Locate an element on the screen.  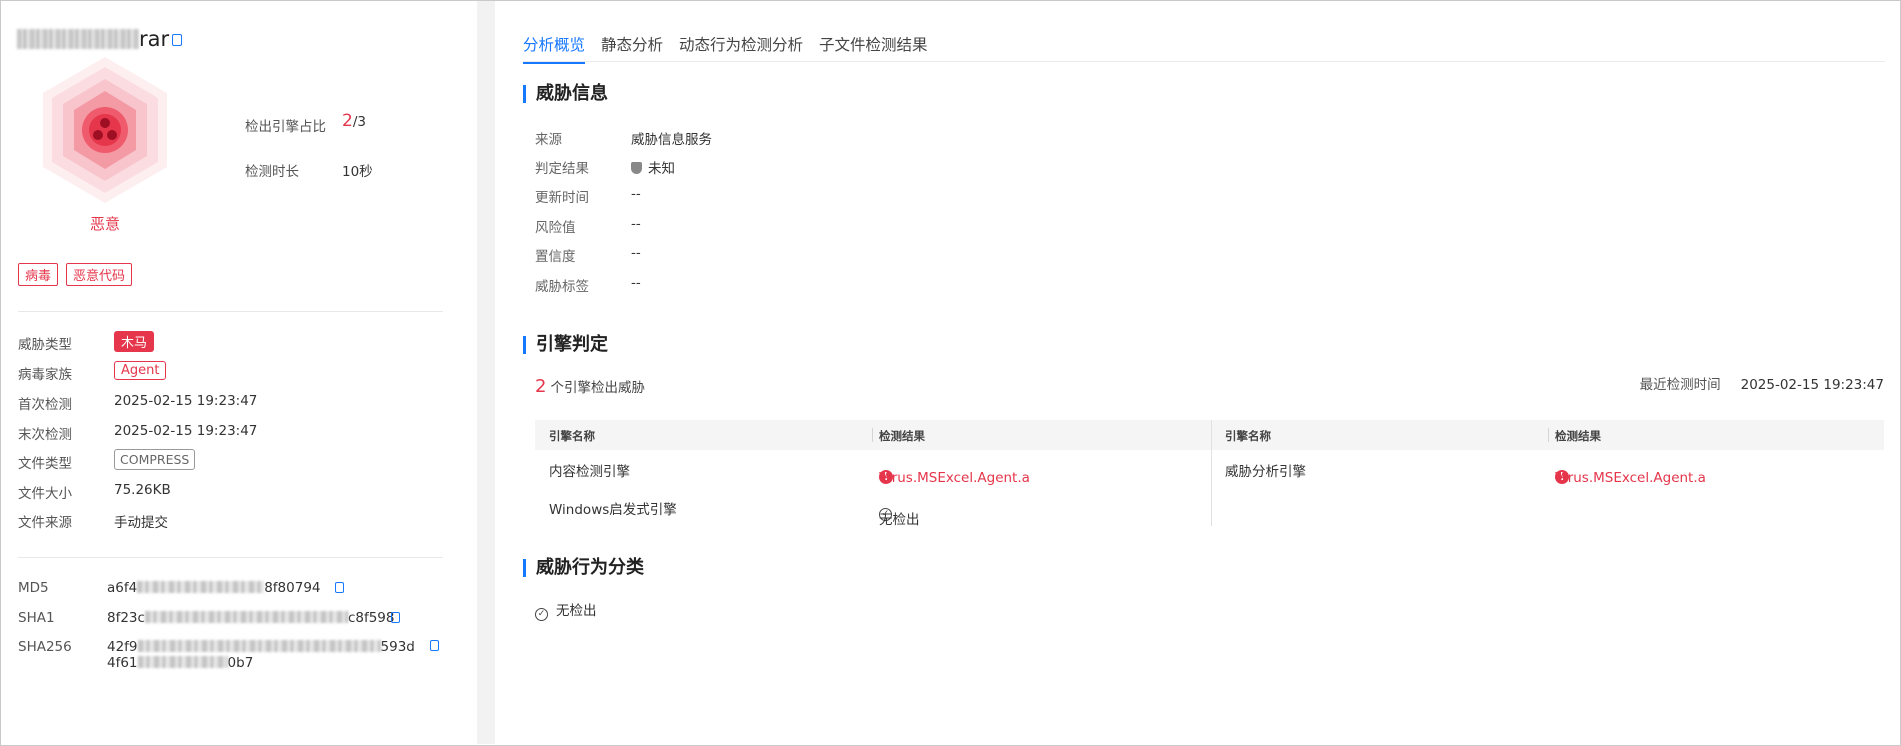
sha256-row: SHA256 42f9 593d 4f61 0b7 is located at coordinates (216, 655).